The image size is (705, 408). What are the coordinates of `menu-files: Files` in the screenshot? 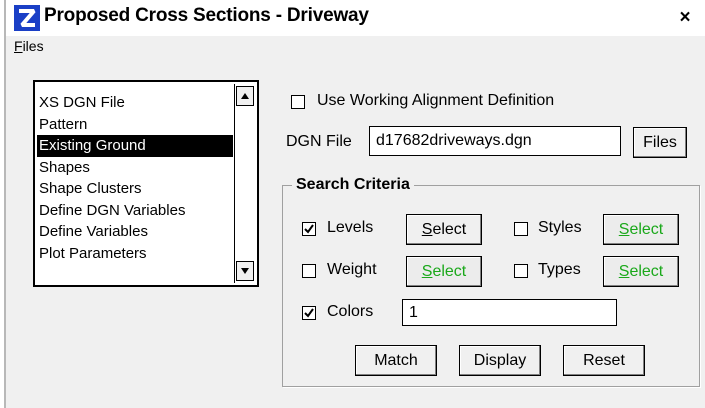 It's located at (29, 46).